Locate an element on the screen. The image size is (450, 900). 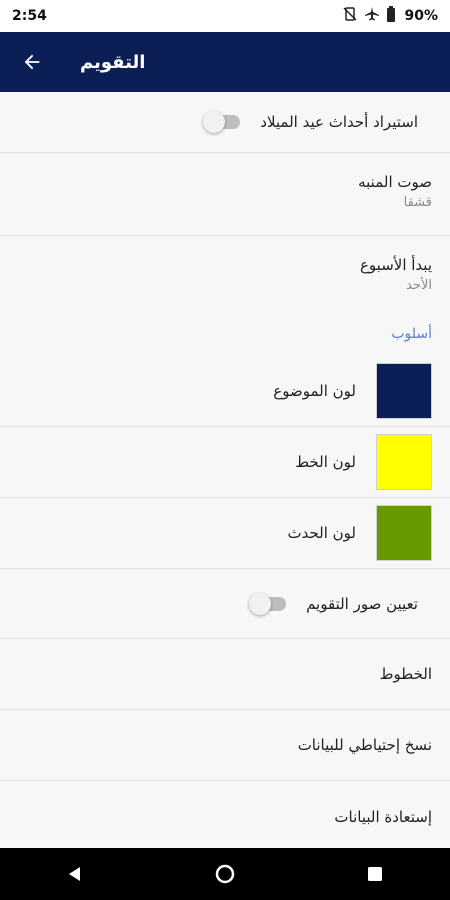
calendar-images-toggle is located at coordinates (268, 603).